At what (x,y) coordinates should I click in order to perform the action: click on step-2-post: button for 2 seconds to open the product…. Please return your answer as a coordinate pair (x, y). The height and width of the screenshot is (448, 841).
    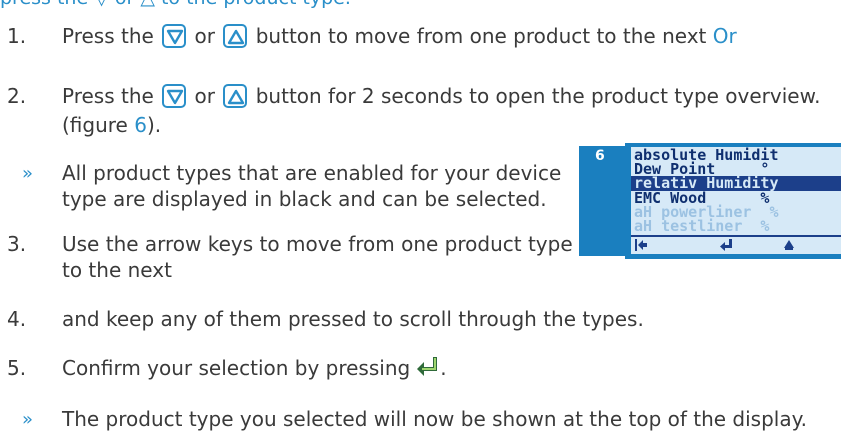
    Looking at the image, I should click on (538, 96).